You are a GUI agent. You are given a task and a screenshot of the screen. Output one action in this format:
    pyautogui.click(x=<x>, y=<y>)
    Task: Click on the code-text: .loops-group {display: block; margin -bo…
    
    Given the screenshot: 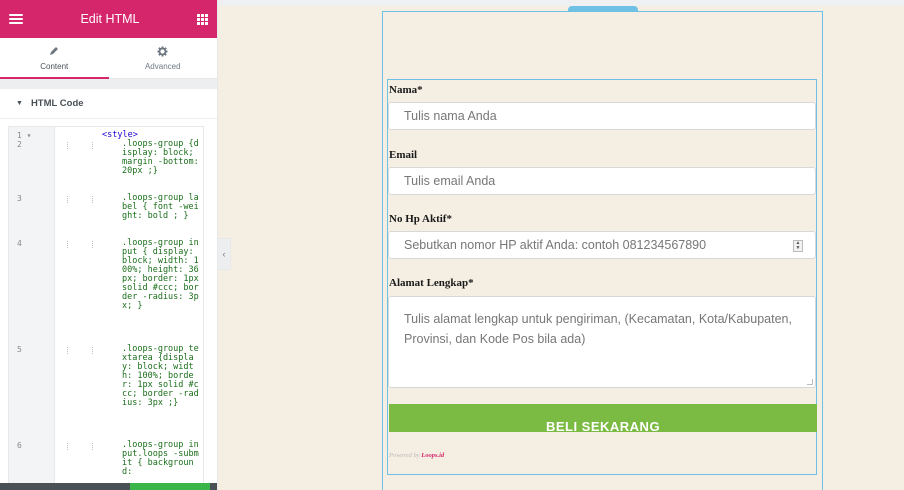 What is the action you would take?
    pyautogui.click(x=163, y=157)
    